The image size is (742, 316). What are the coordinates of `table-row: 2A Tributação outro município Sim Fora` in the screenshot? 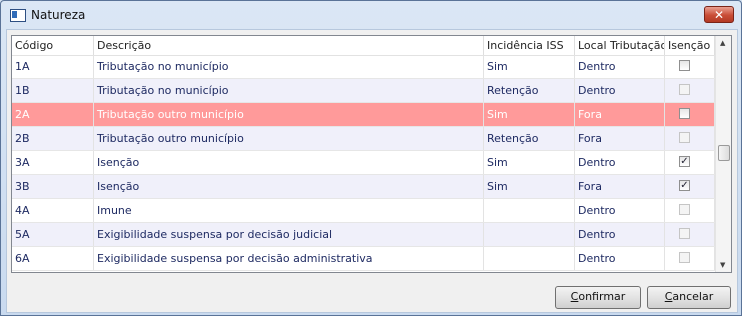 It's located at (363, 115).